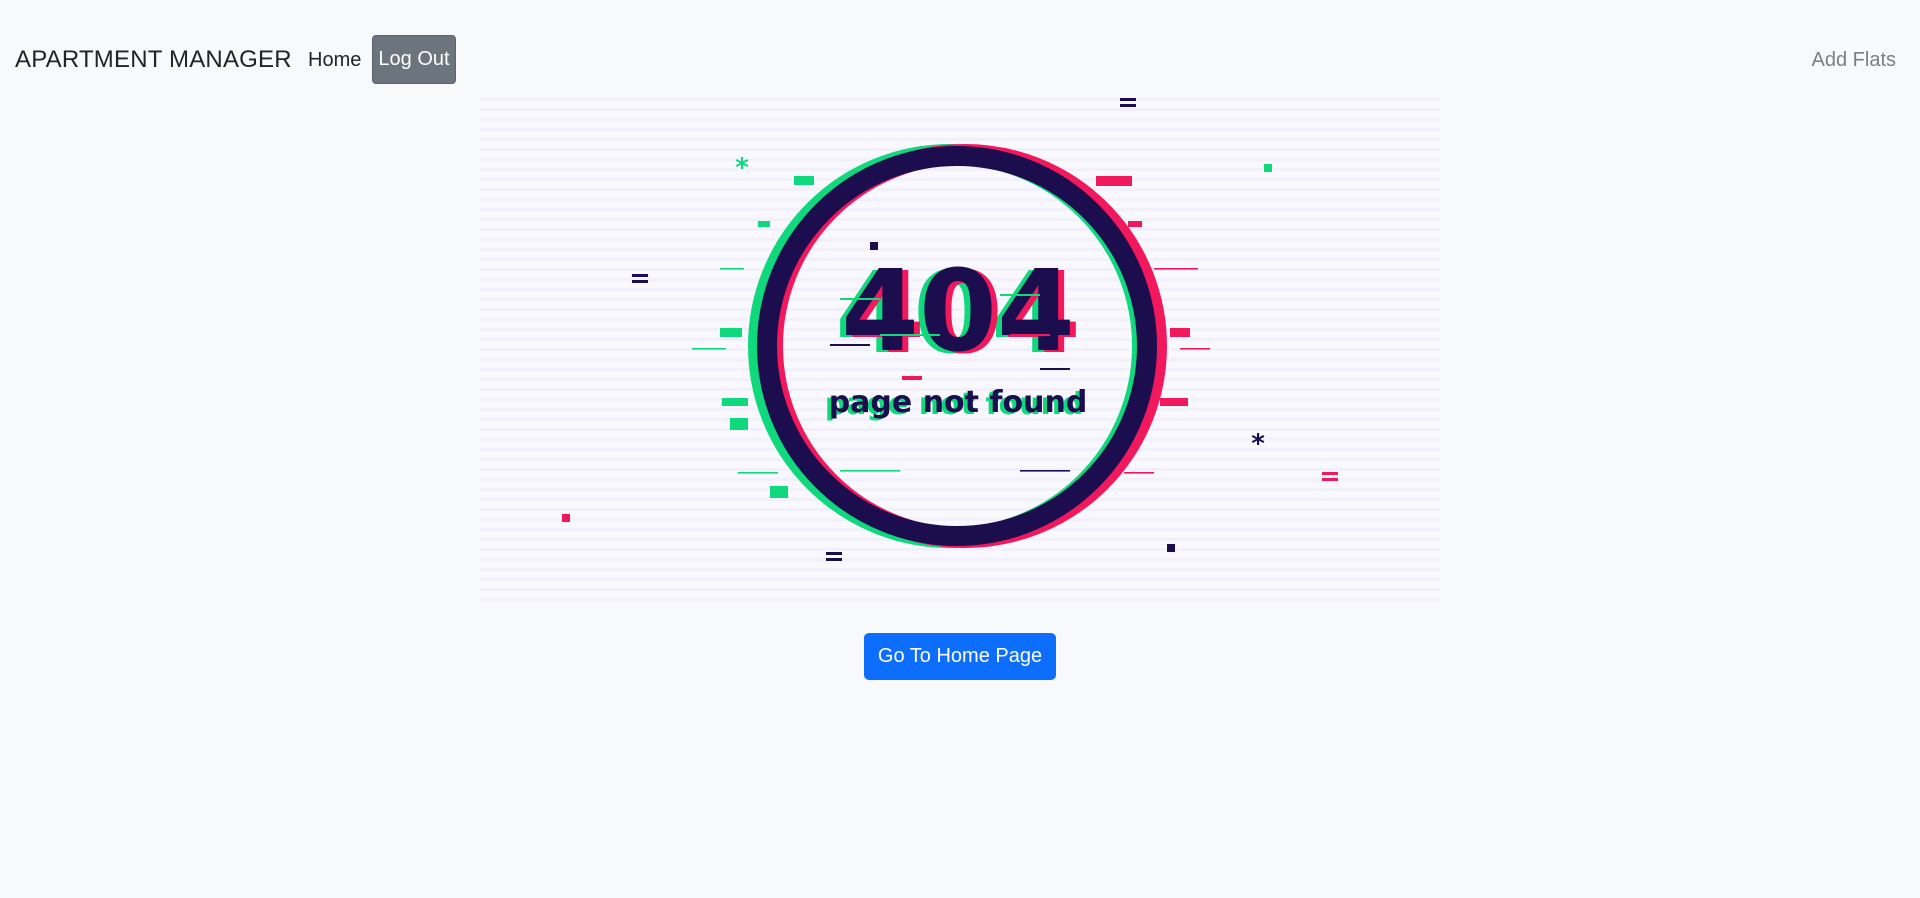 The height and width of the screenshot is (898, 1920). I want to click on top-navbar: APARTMENT MANAGER Home Log Out Add Flats, so click(960, 61).